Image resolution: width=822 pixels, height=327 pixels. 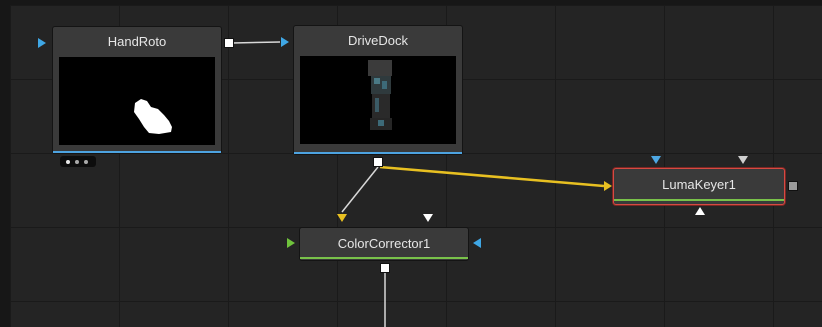 I want to click on node-drivedock: DriveDock, so click(x=378, y=90).